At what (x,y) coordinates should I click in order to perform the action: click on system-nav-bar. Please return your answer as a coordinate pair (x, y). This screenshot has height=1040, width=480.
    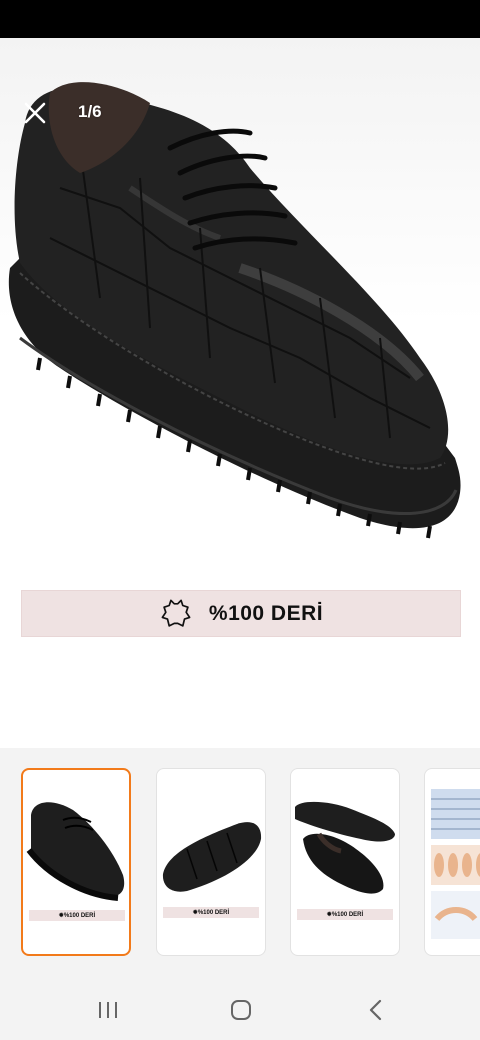
    Looking at the image, I should click on (240, 1010).